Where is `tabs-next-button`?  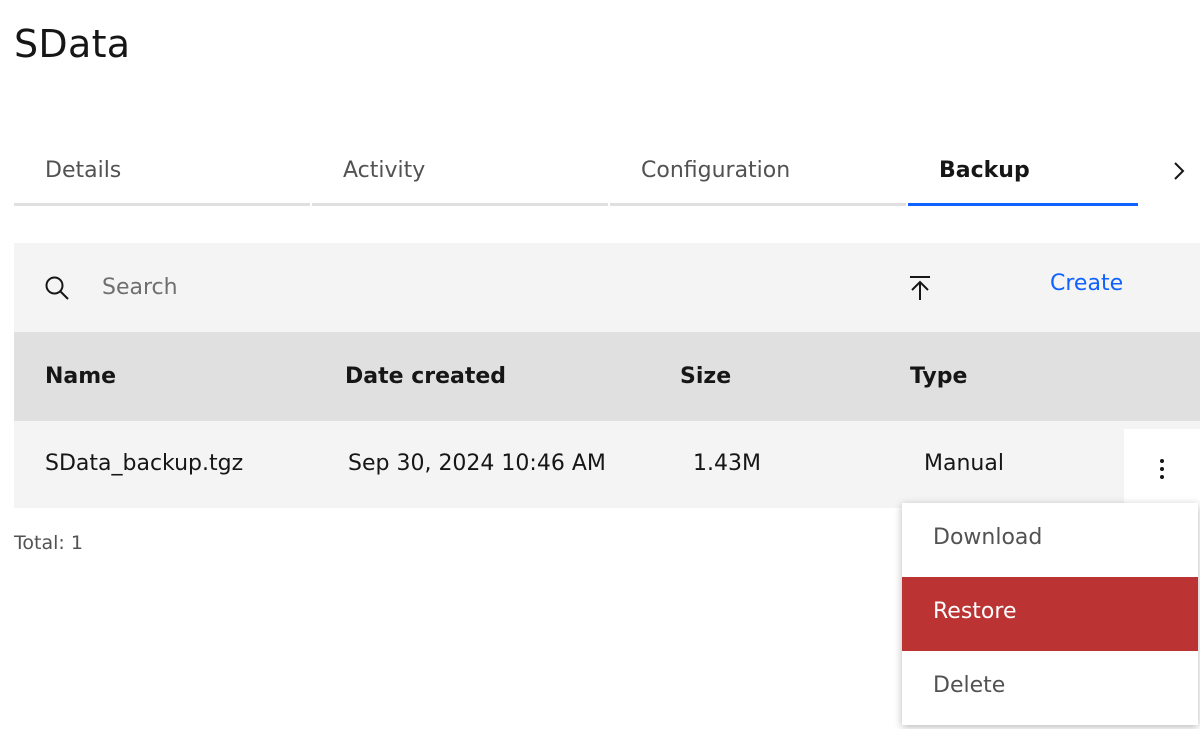 tabs-next-button is located at coordinates (1179, 171).